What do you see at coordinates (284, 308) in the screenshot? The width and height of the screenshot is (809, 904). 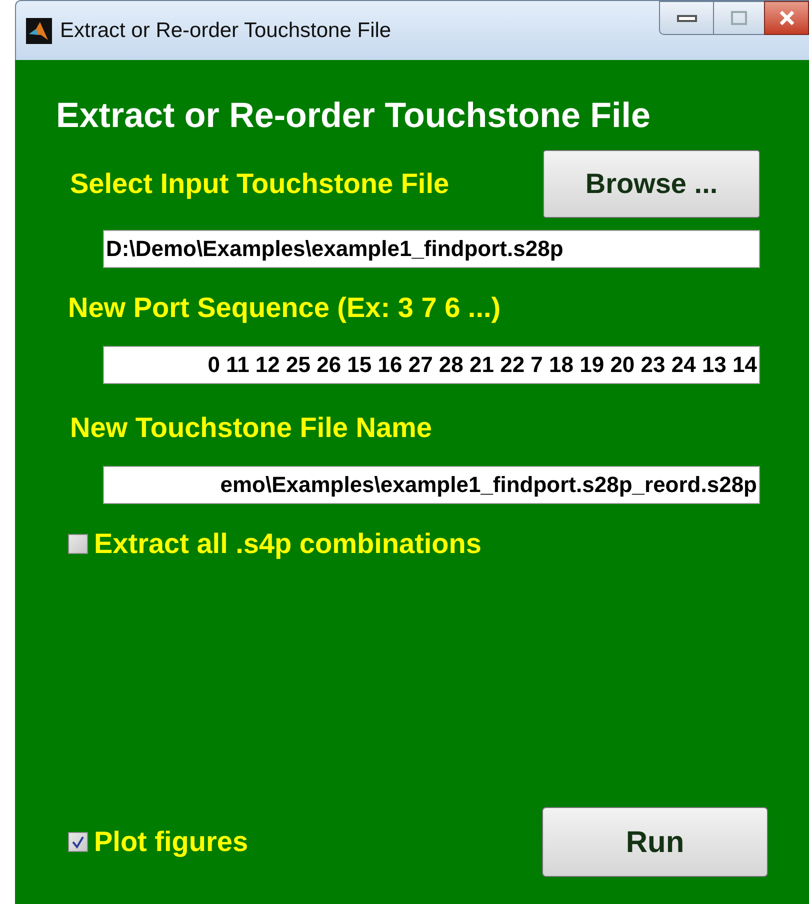 I see `field-label: New Port Sequence (Ex: 3 7 6 ...)` at bounding box center [284, 308].